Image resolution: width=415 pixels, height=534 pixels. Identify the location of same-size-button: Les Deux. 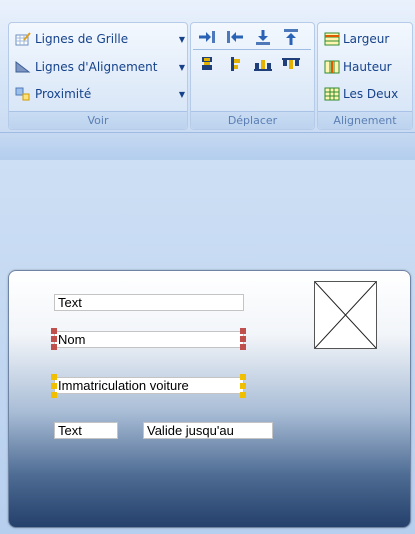
(361, 94).